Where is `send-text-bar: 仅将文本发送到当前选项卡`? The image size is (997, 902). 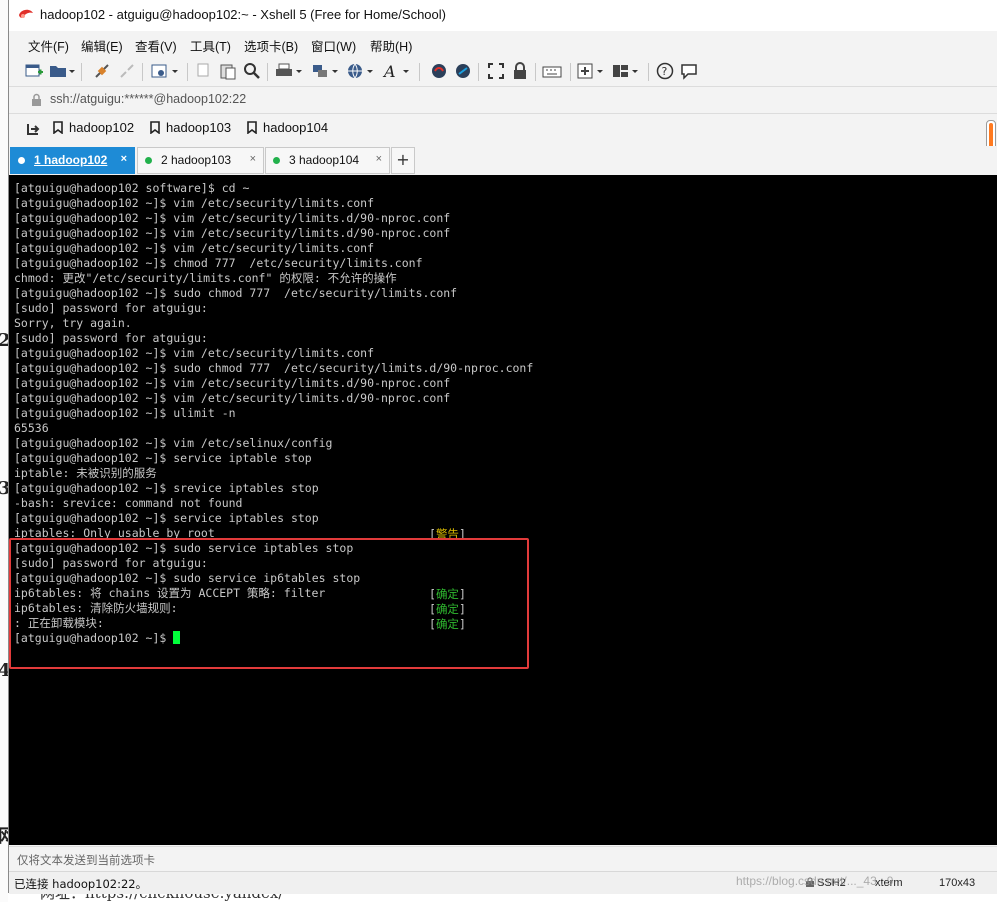
send-text-bar: 仅将文本发送到当前选项卡 is located at coordinates (503, 858).